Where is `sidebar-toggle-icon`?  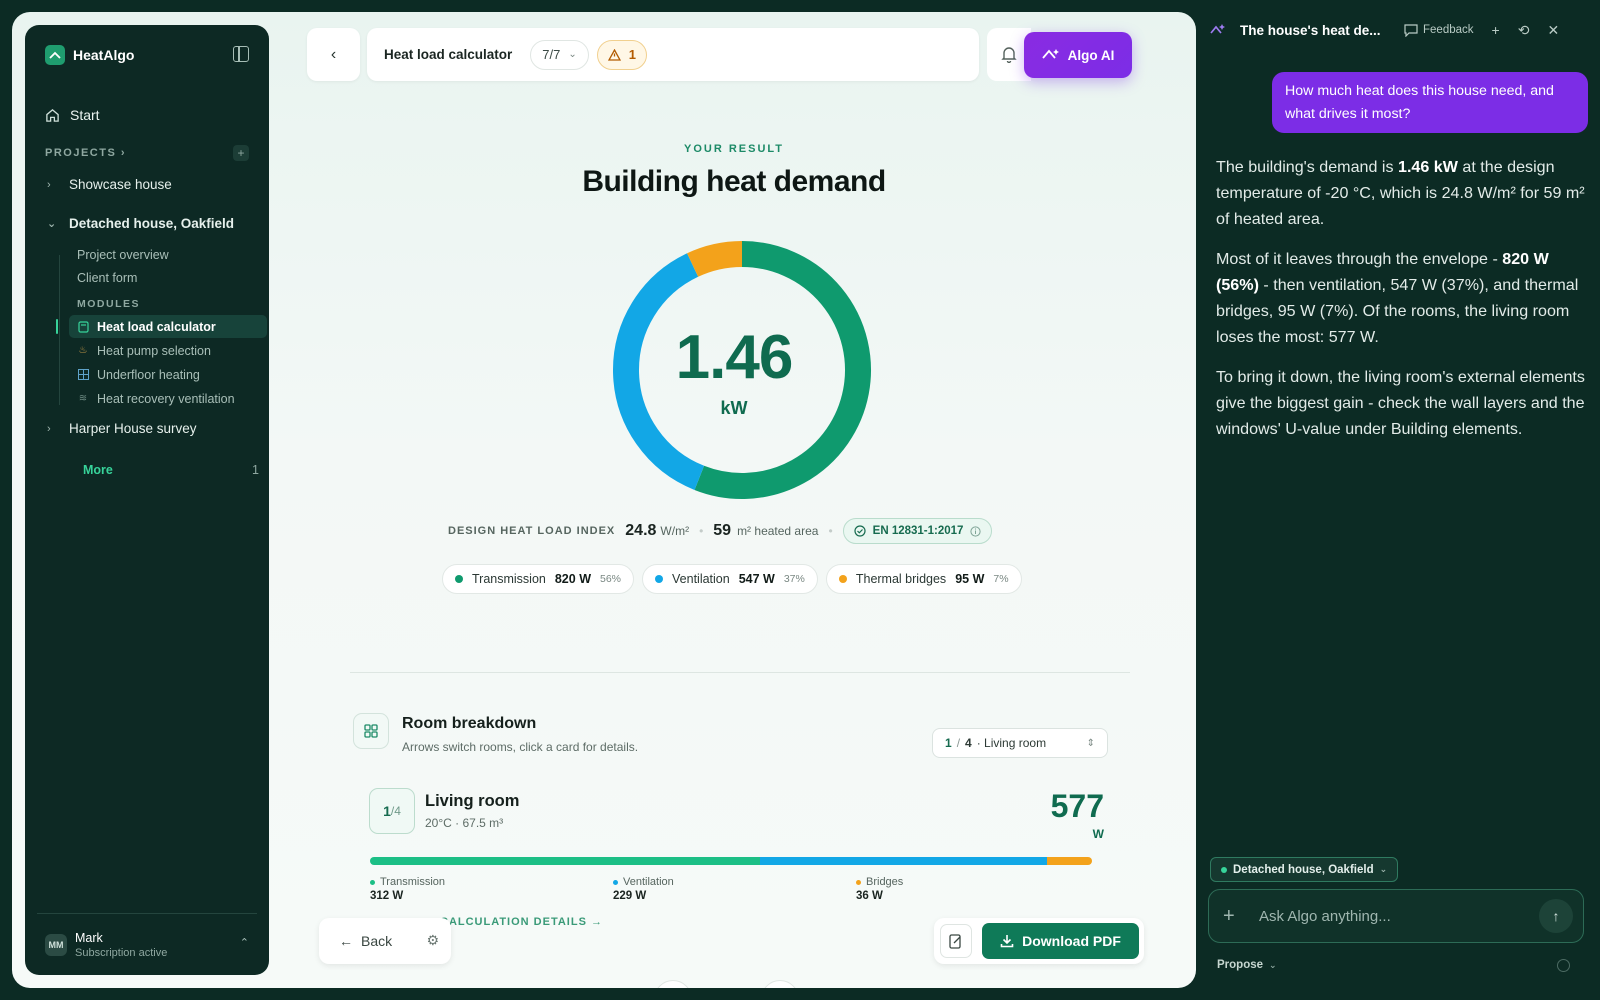
sidebar-toggle-icon is located at coordinates (241, 54).